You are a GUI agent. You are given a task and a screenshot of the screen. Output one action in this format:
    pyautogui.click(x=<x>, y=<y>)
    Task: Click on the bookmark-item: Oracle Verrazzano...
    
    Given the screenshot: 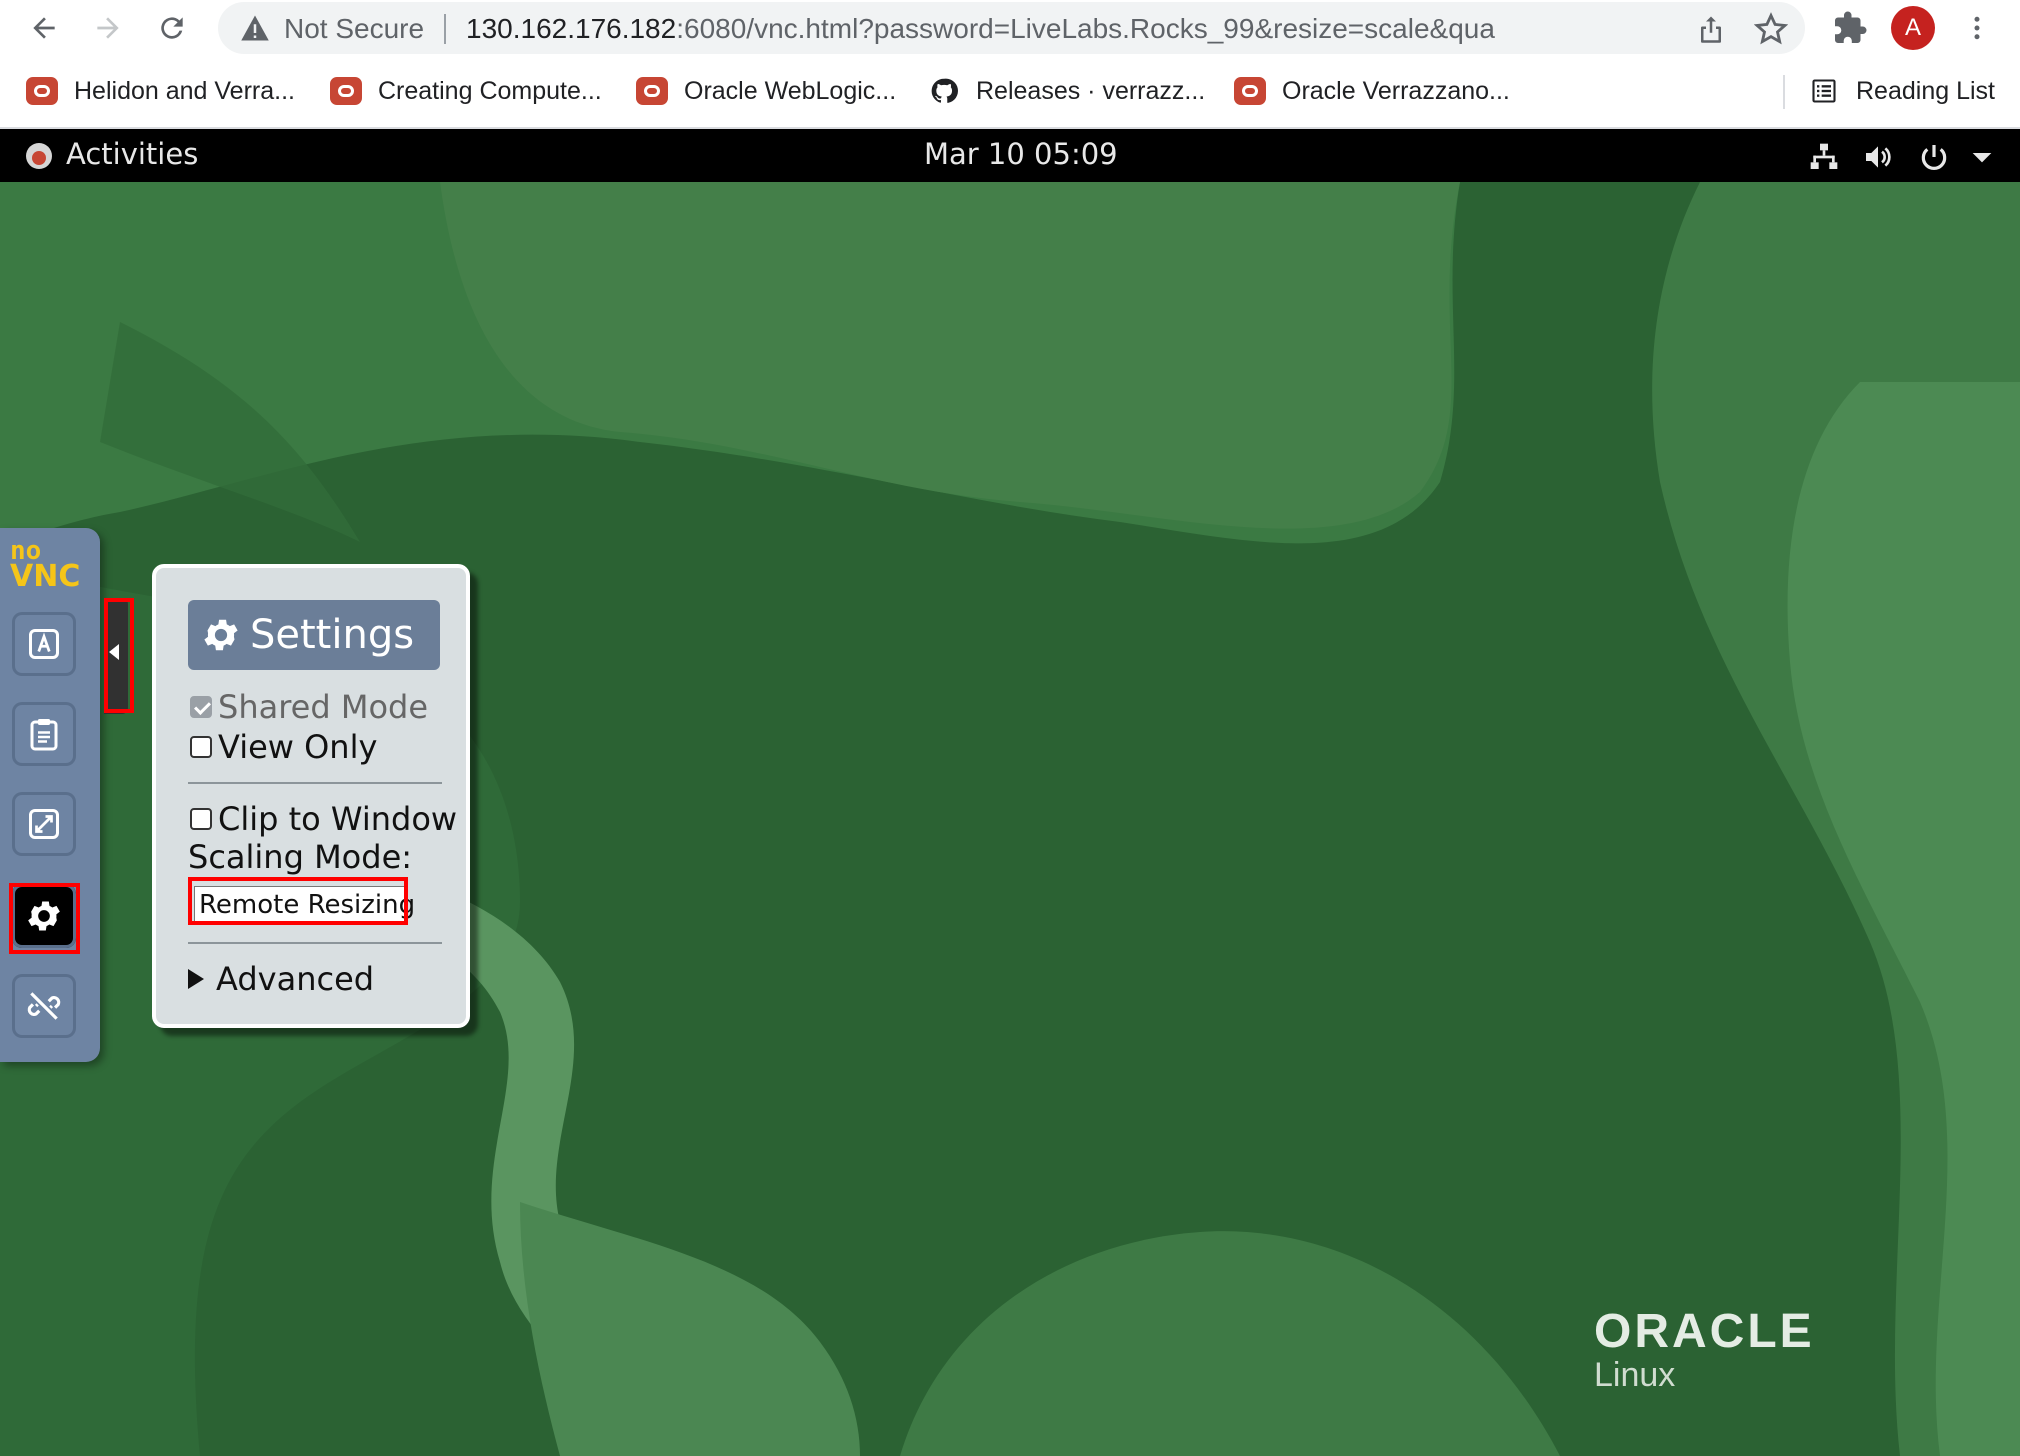 What is the action you would take?
    pyautogui.click(x=1372, y=91)
    